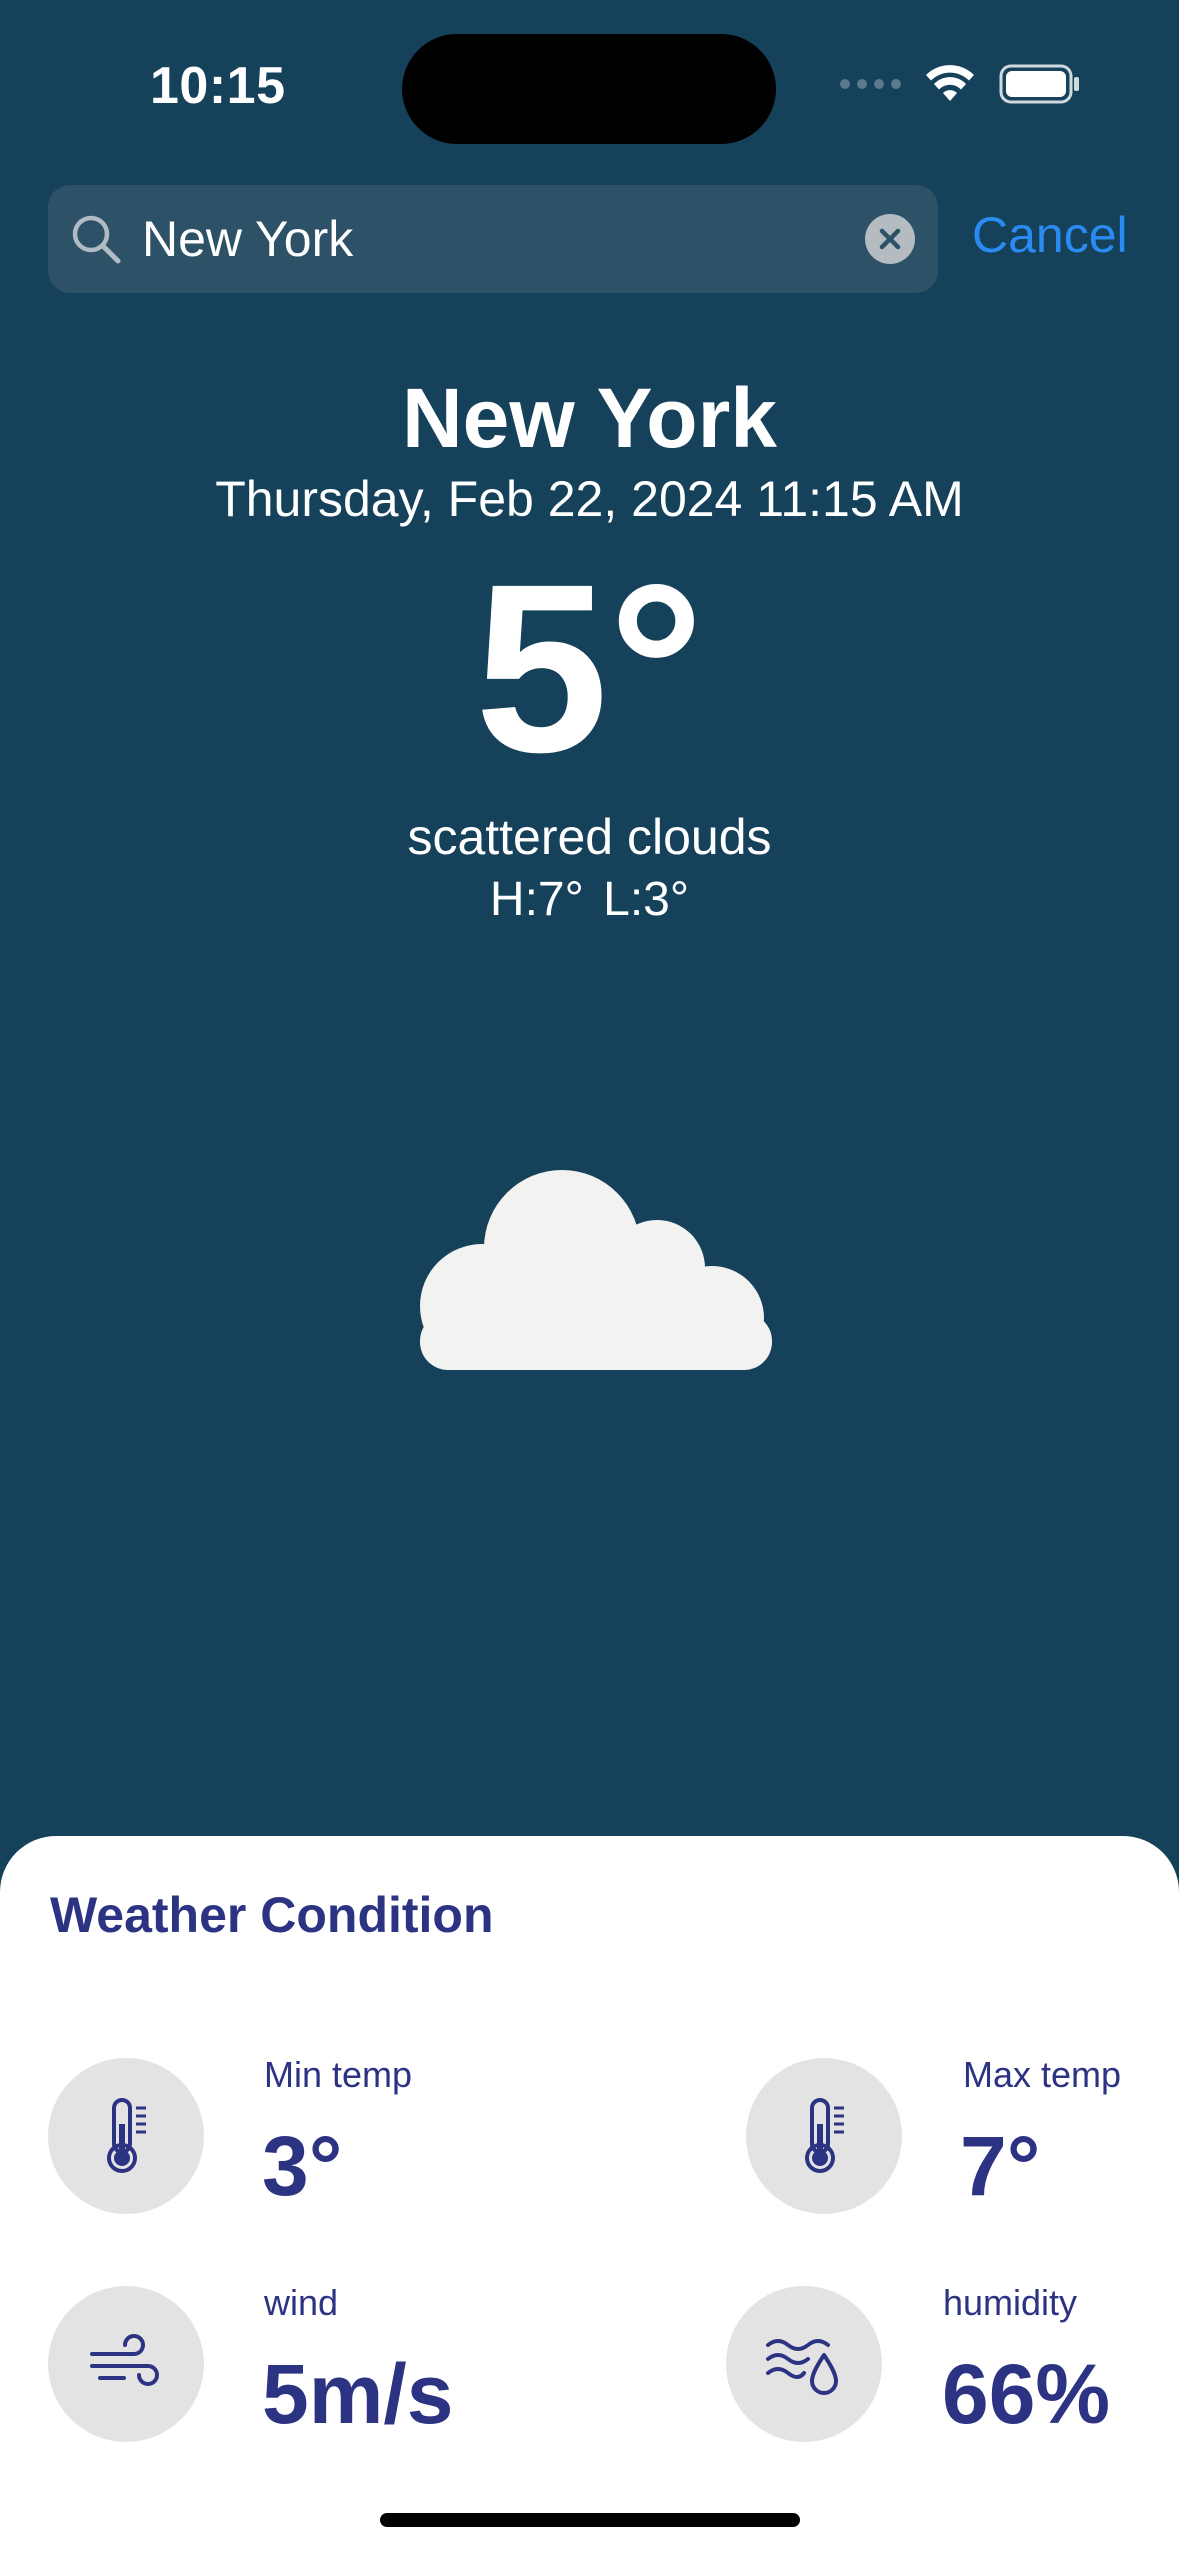 The height and width of the screenshot is (2556, 1179). What do you see at coordinates (589, 837) in the screenshot?
I see `weather-condition: scattered clouds` at bounding box center [589, 837].